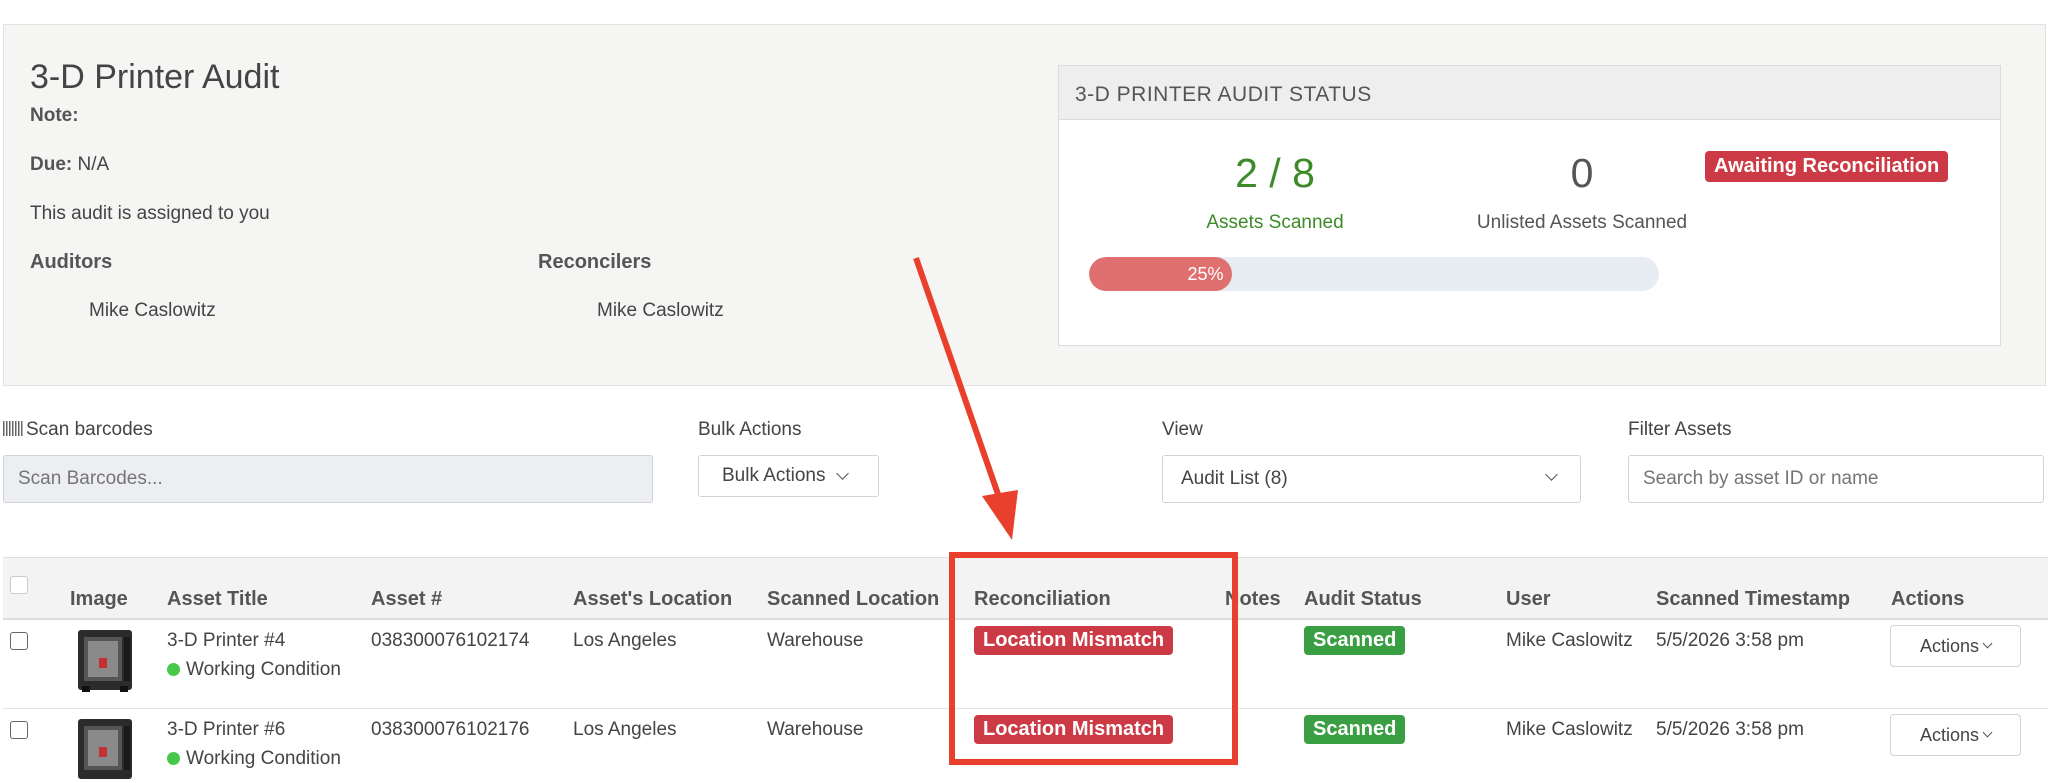  Describe the element at coordinates (89, 429) in the screenshot. I see `scan-barcodes-label-text: Scan barcodes` at that location.